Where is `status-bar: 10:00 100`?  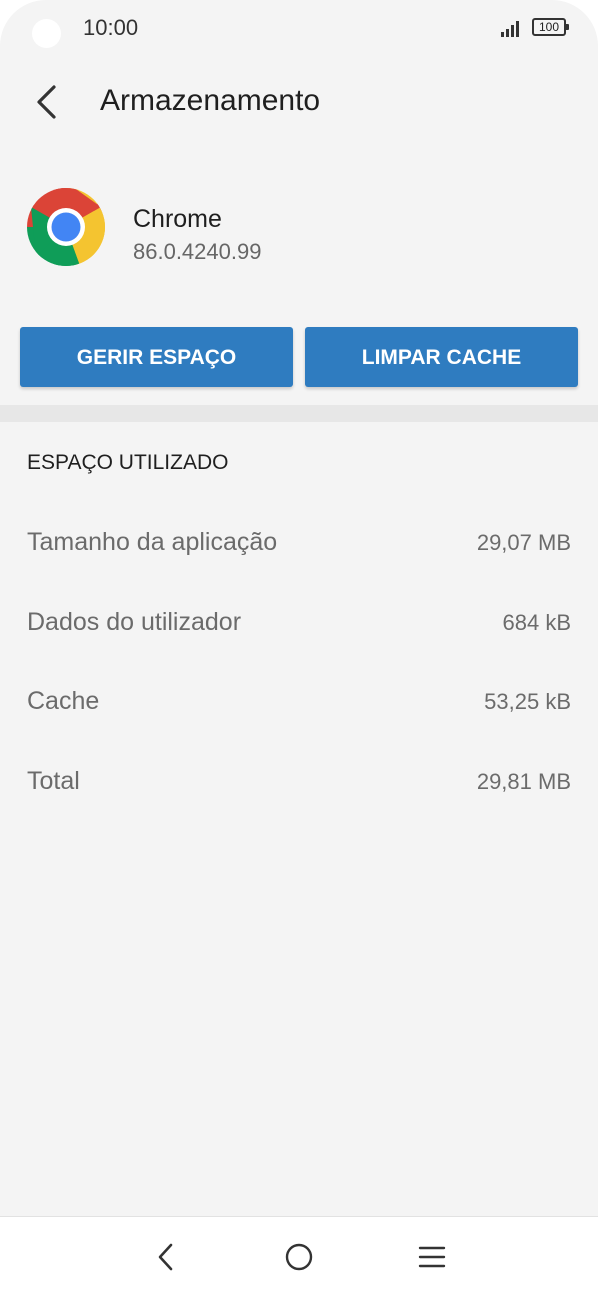
status-bar: 10:00 100 is located at coordinates (299, 28).